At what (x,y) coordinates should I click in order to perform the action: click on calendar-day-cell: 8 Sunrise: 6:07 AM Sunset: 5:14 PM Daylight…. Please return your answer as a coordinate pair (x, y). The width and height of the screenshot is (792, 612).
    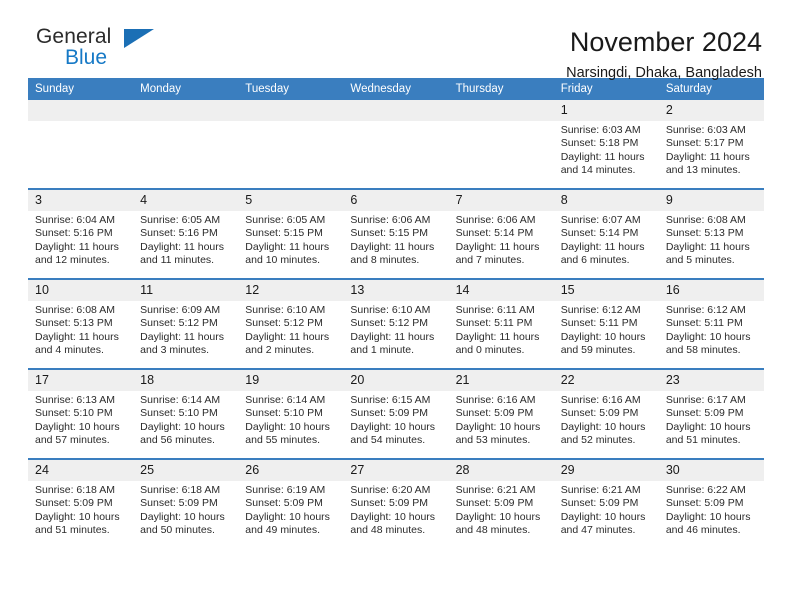
    Looking at the image, I should click on (606, 234).